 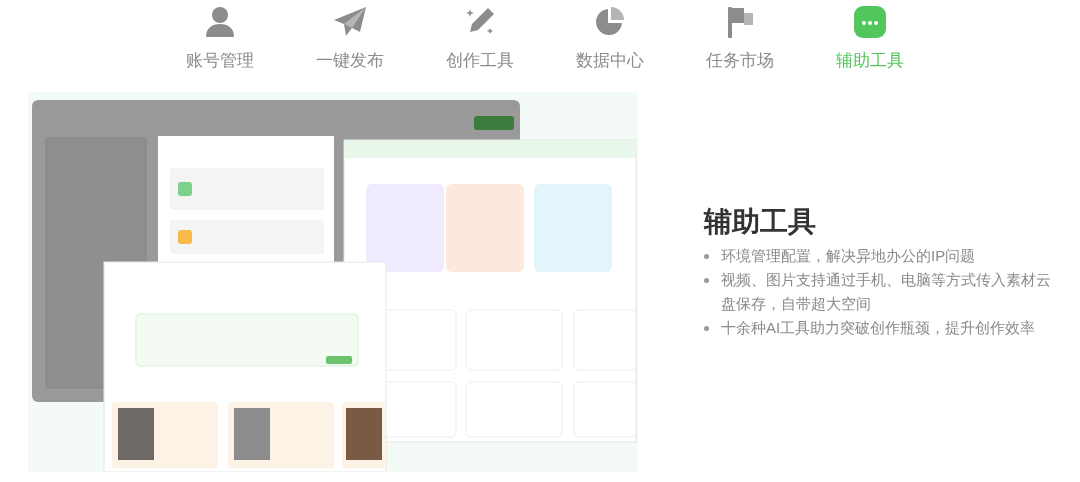 I want to click on category-tab: 一键发布, so click(x=350, y=39).